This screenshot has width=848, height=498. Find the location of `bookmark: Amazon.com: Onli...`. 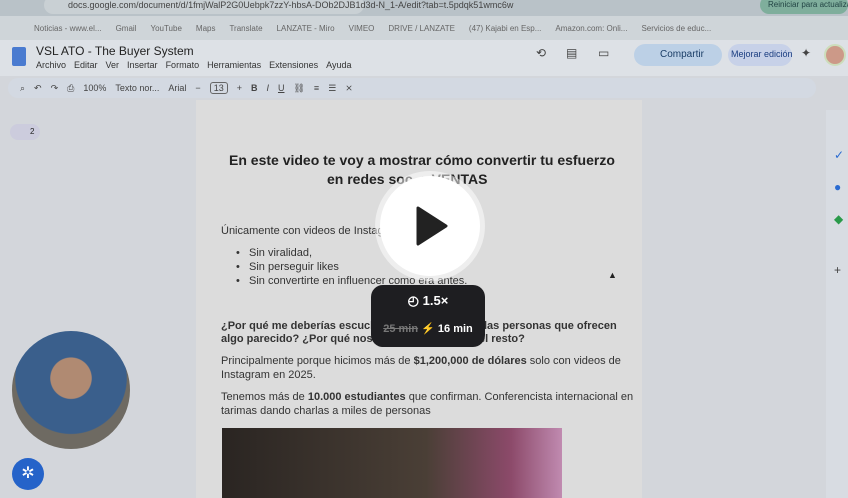

bookmark: Amazon.com: Onli... is located at coordinates (591, 28).